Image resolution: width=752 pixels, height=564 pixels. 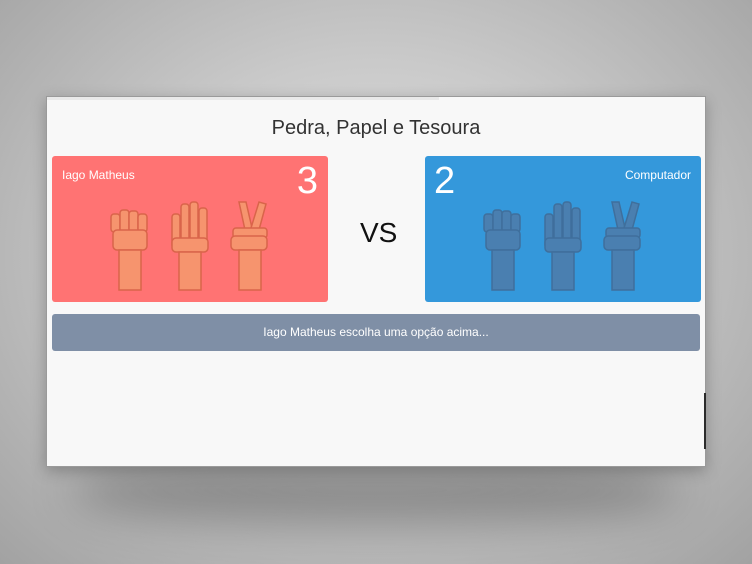 What do you see at coordinates (307, 181) in the screenshot?
I see `player-score: 3` at bounding box center [307, 181].